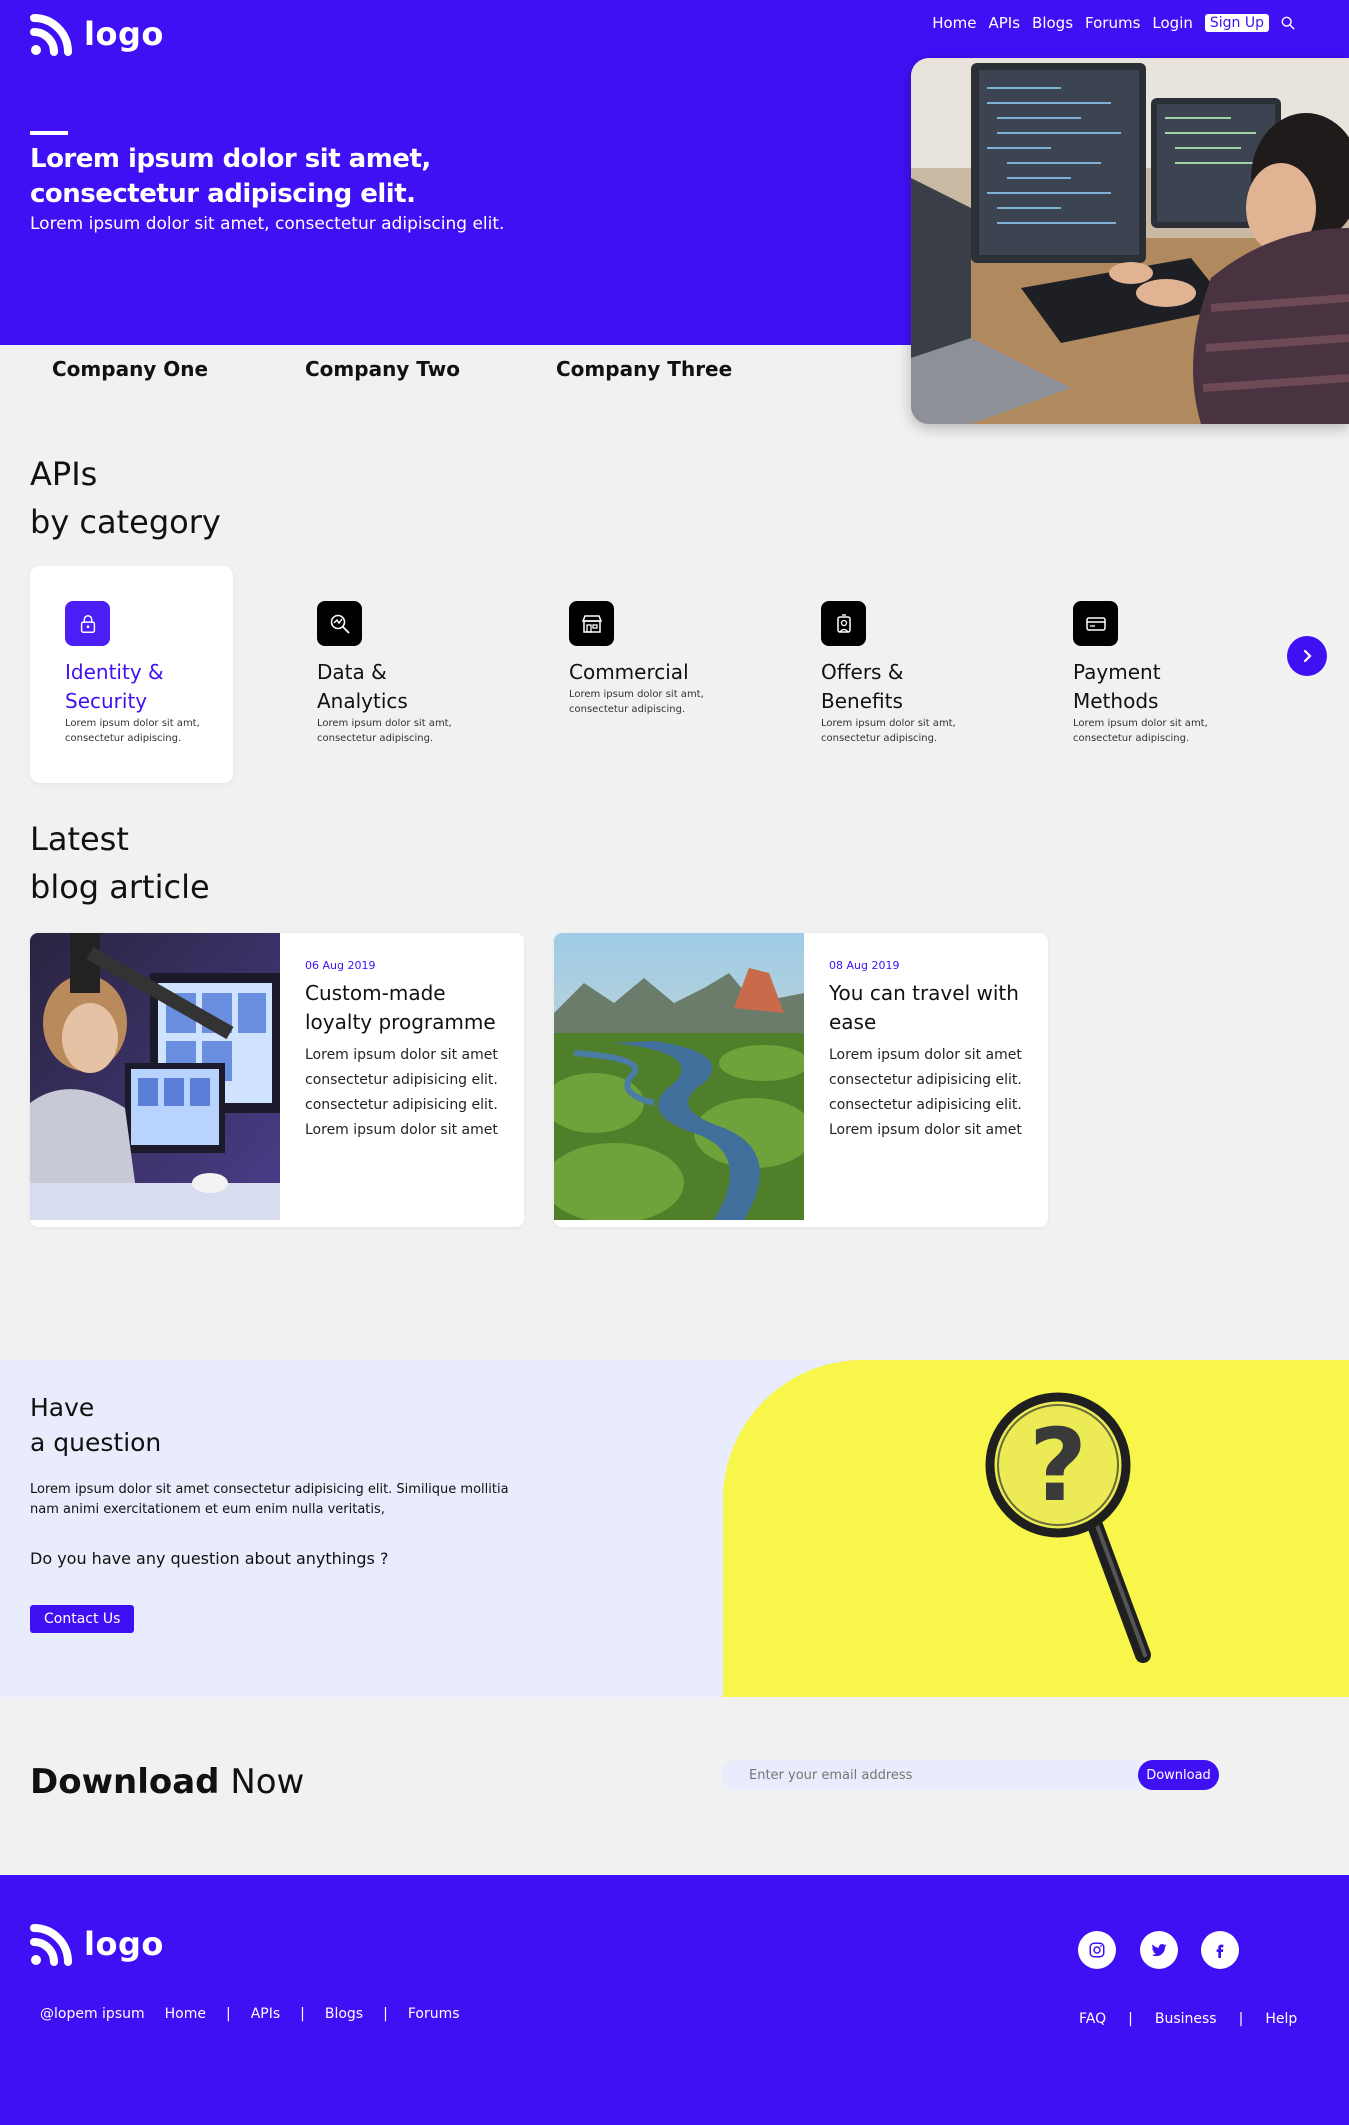 The width and height of the screenshot is (1349, 2125). Describe the element at coordinates (1159, 1950) in the screenshot. I see `twitter-icon` at that location.